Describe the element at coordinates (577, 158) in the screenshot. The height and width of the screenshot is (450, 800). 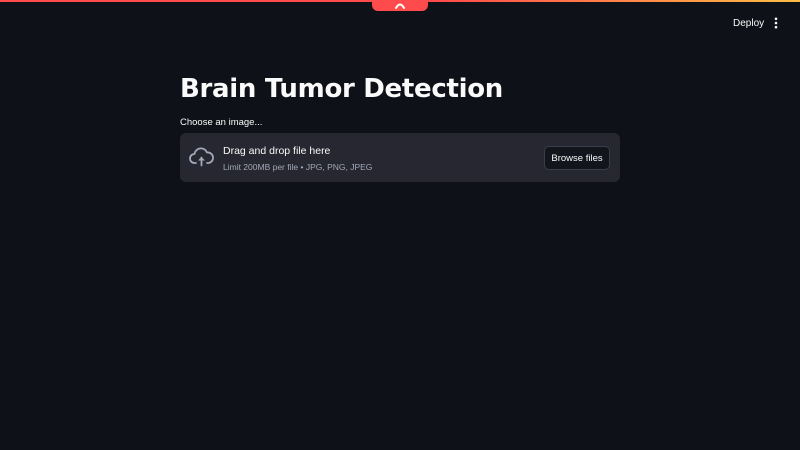
I see `browse-files-button: Browse files` at that location.